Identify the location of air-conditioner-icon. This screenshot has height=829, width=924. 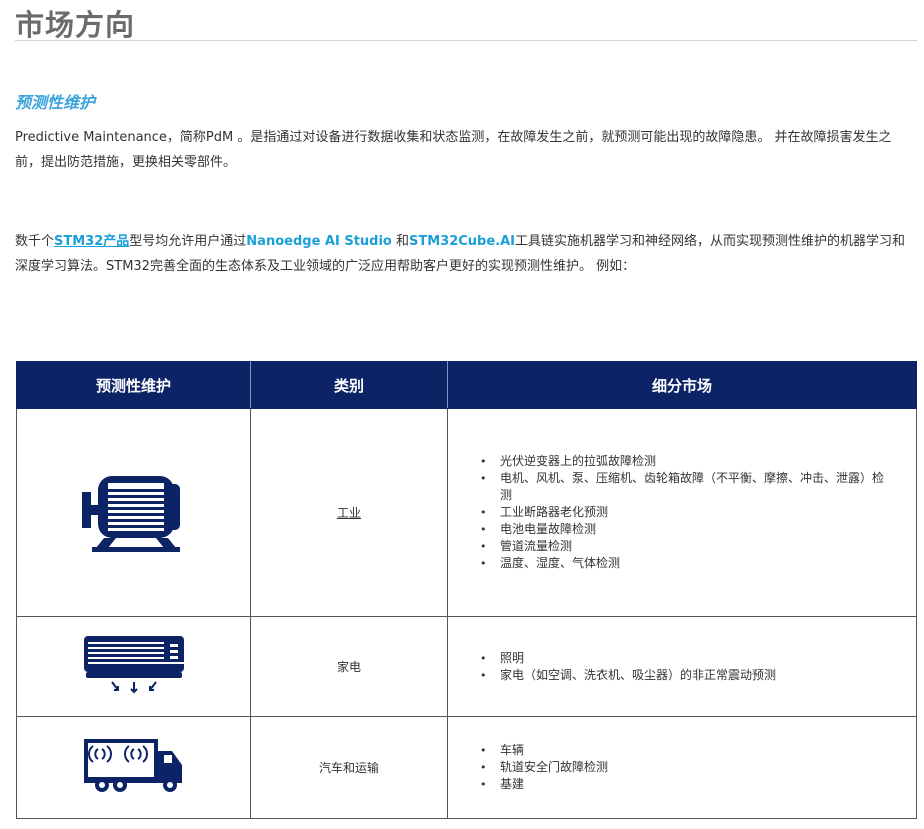
(133, 665).